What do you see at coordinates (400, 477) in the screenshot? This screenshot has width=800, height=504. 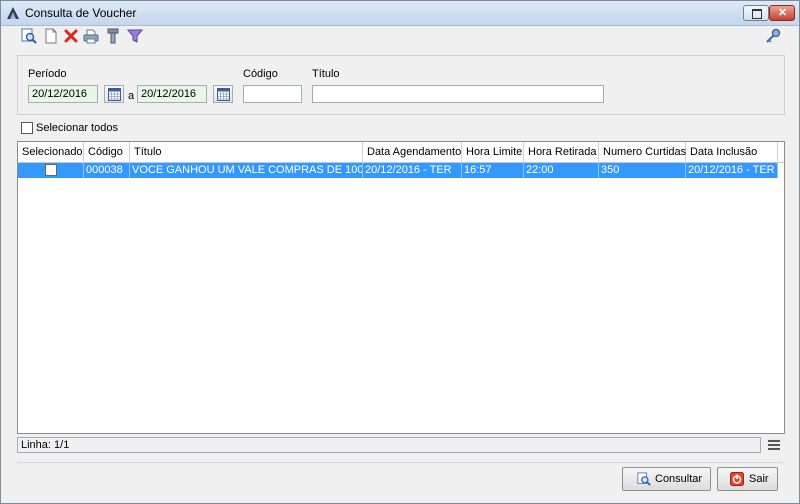 I see `bottom-bar: Consultar Sair` at bounding box center [400, 477].